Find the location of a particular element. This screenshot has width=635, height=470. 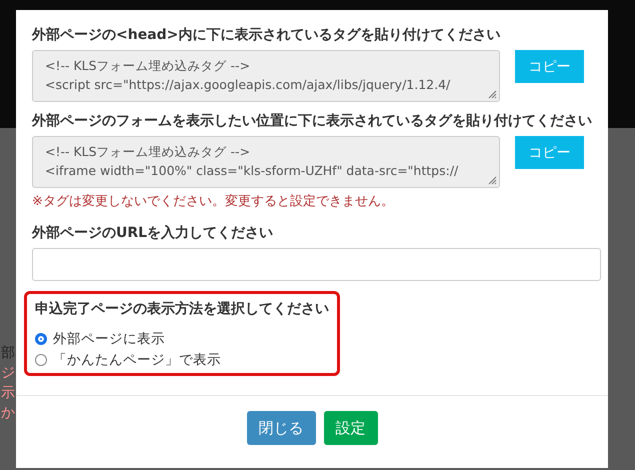

field-label: 申込完了ページの表示方法を選択してください is located at coordinates (181, 309).